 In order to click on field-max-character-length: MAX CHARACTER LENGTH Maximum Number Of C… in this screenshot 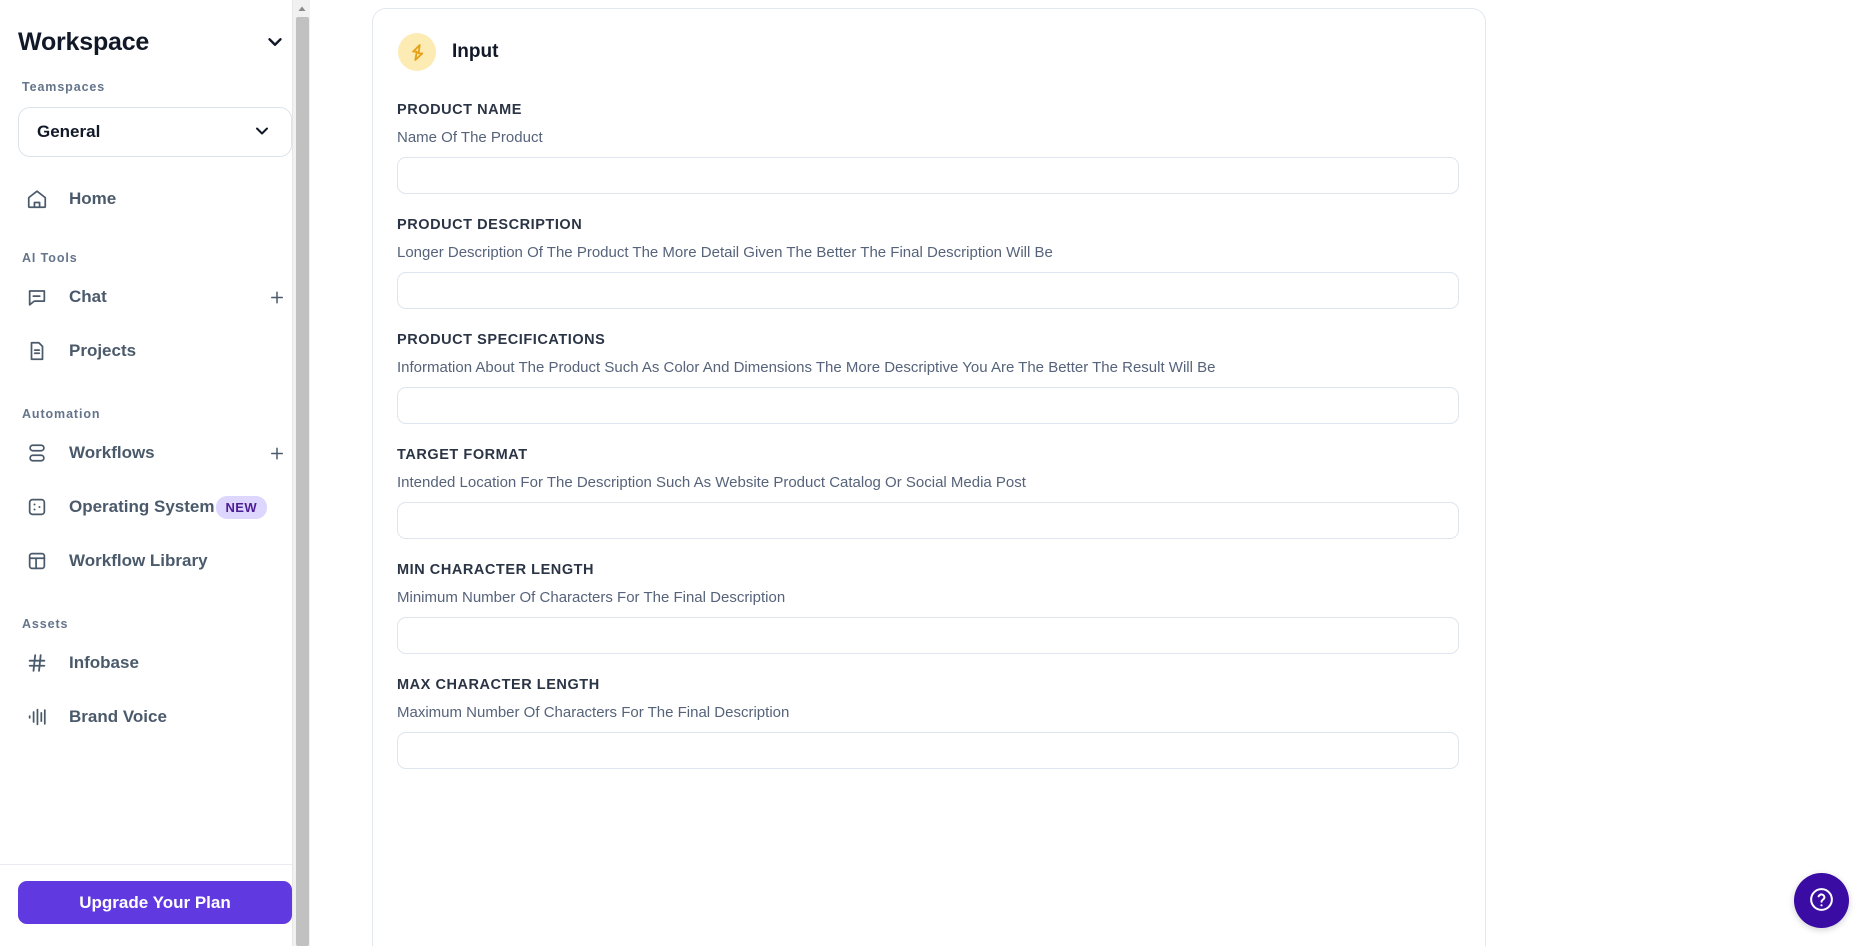, I will do `click(929, 723)`.